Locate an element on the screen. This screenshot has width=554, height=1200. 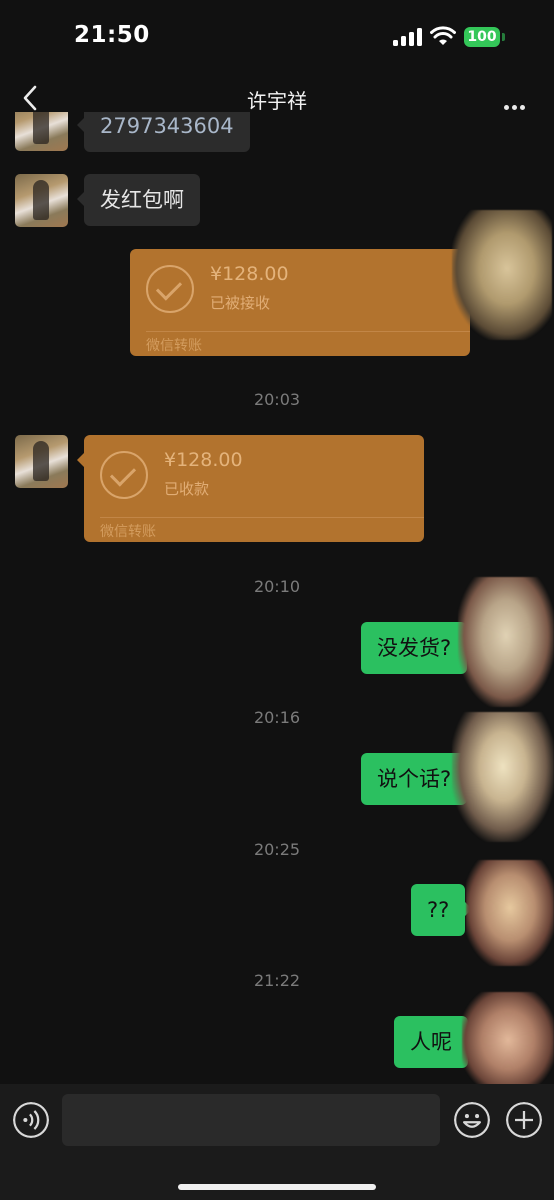
transfer-card-incoming: ¥128.00 已收款 微信转账 is located at coordinates (250, 488).